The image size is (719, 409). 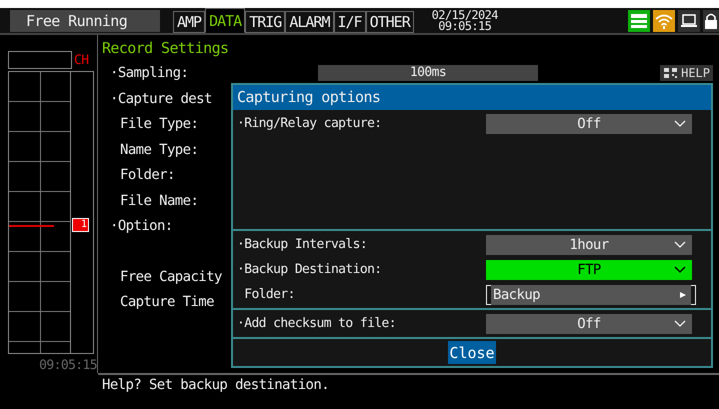 I want to click on setting-label: Free Capacity, so click(x=170, y=277).